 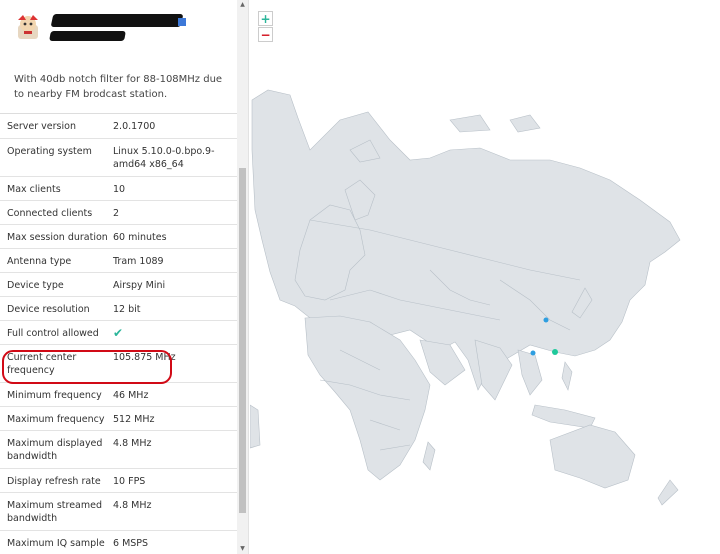 I want to click on info-key: Connected clients, so click(x=56, y=212).